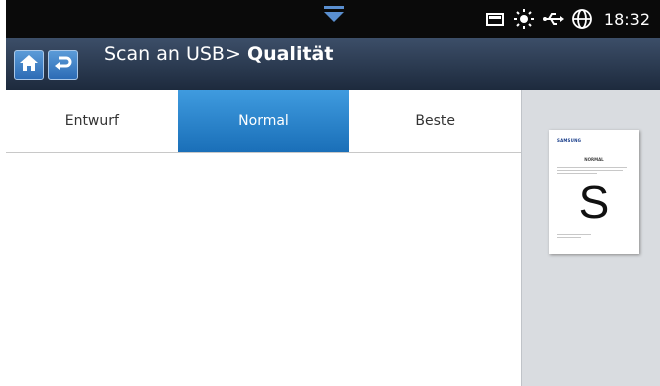 Image resolution: width=660 pixels, height=386 pixels. I want to click on usb-icon, so click(553, 19).